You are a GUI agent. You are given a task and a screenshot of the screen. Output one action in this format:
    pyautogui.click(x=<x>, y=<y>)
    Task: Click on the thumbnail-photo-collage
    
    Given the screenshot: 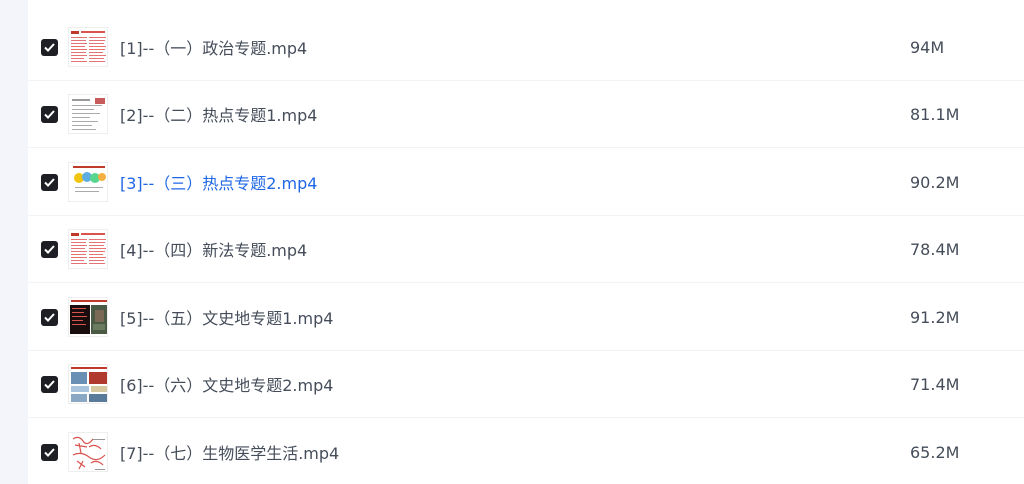 What is the action you would take?
    pyautogui.click(x=88, y=384)
    